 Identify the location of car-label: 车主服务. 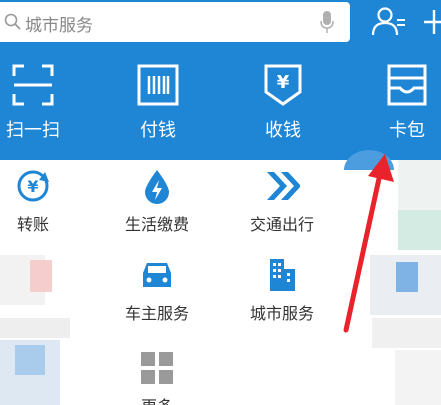
(156, 313).